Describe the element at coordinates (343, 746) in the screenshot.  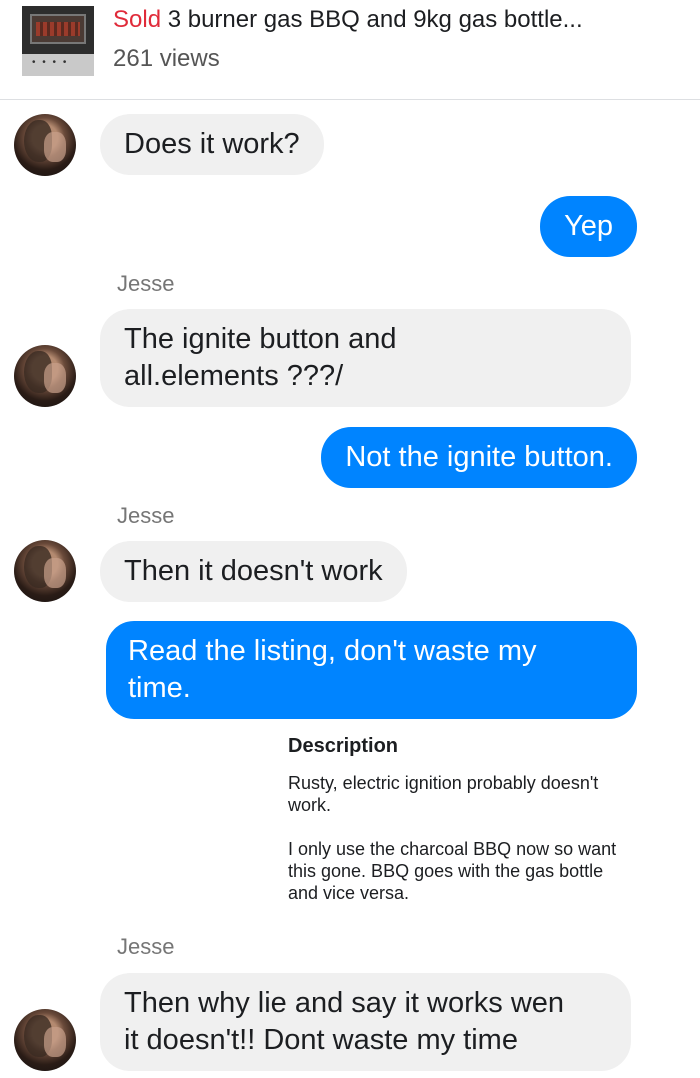
I see `description-heading: Description` at that location.